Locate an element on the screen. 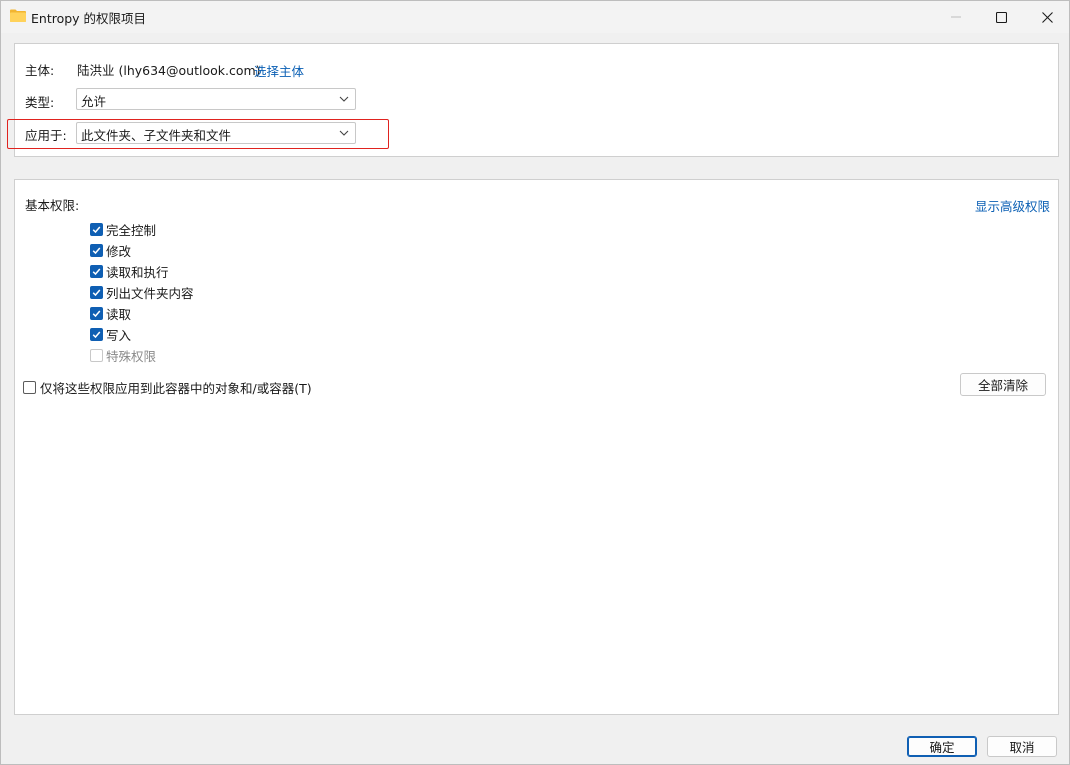 This screenshot has height=765, width=1070. close-button is located at coordinates (1047, 17).